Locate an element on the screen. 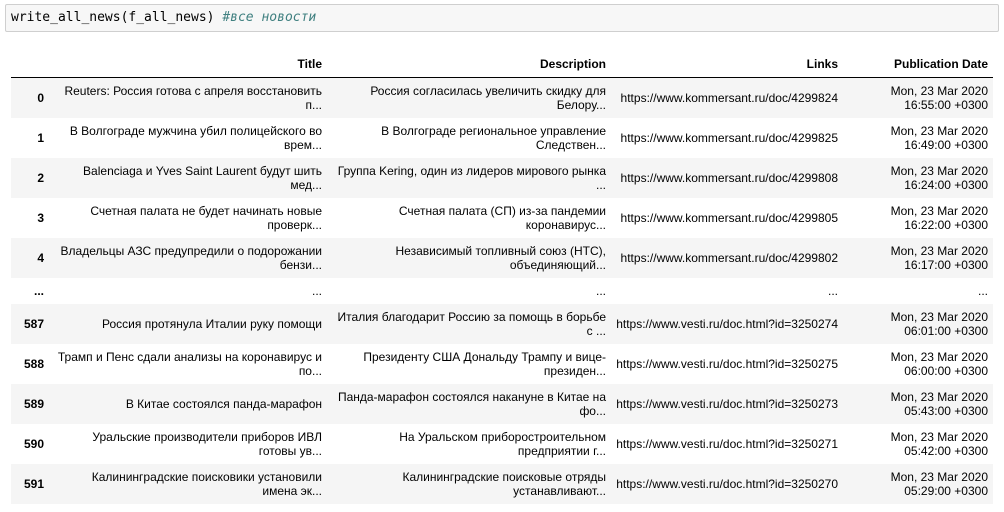 This screenshot has width=1004, height=512. row-link: https://www.vesti.ru/doc.html?id=3250270 is located at coordinates (727, 483).